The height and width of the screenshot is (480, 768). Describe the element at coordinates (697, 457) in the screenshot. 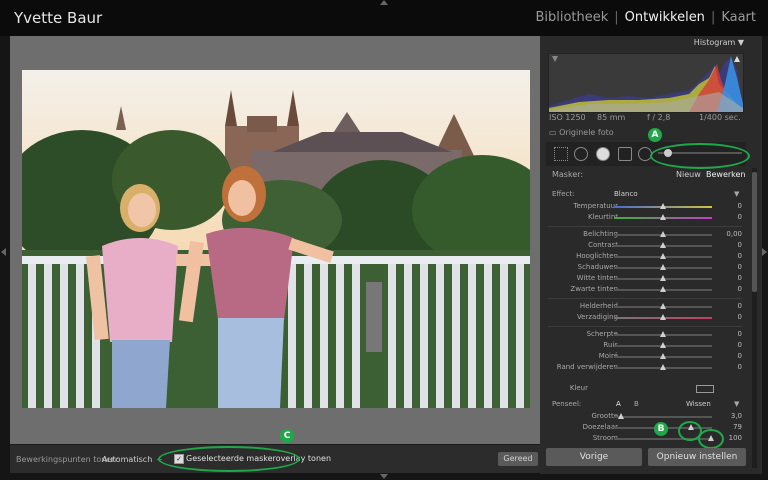

I see `reset-button: Opnieuw instellen` at that location.